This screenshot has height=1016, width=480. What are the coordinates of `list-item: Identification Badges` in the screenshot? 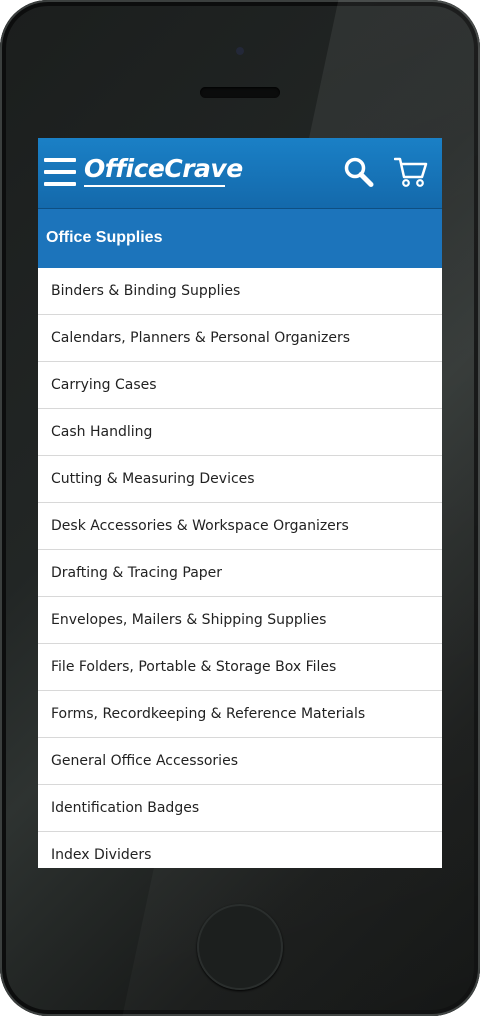 It's located at (240, 808).